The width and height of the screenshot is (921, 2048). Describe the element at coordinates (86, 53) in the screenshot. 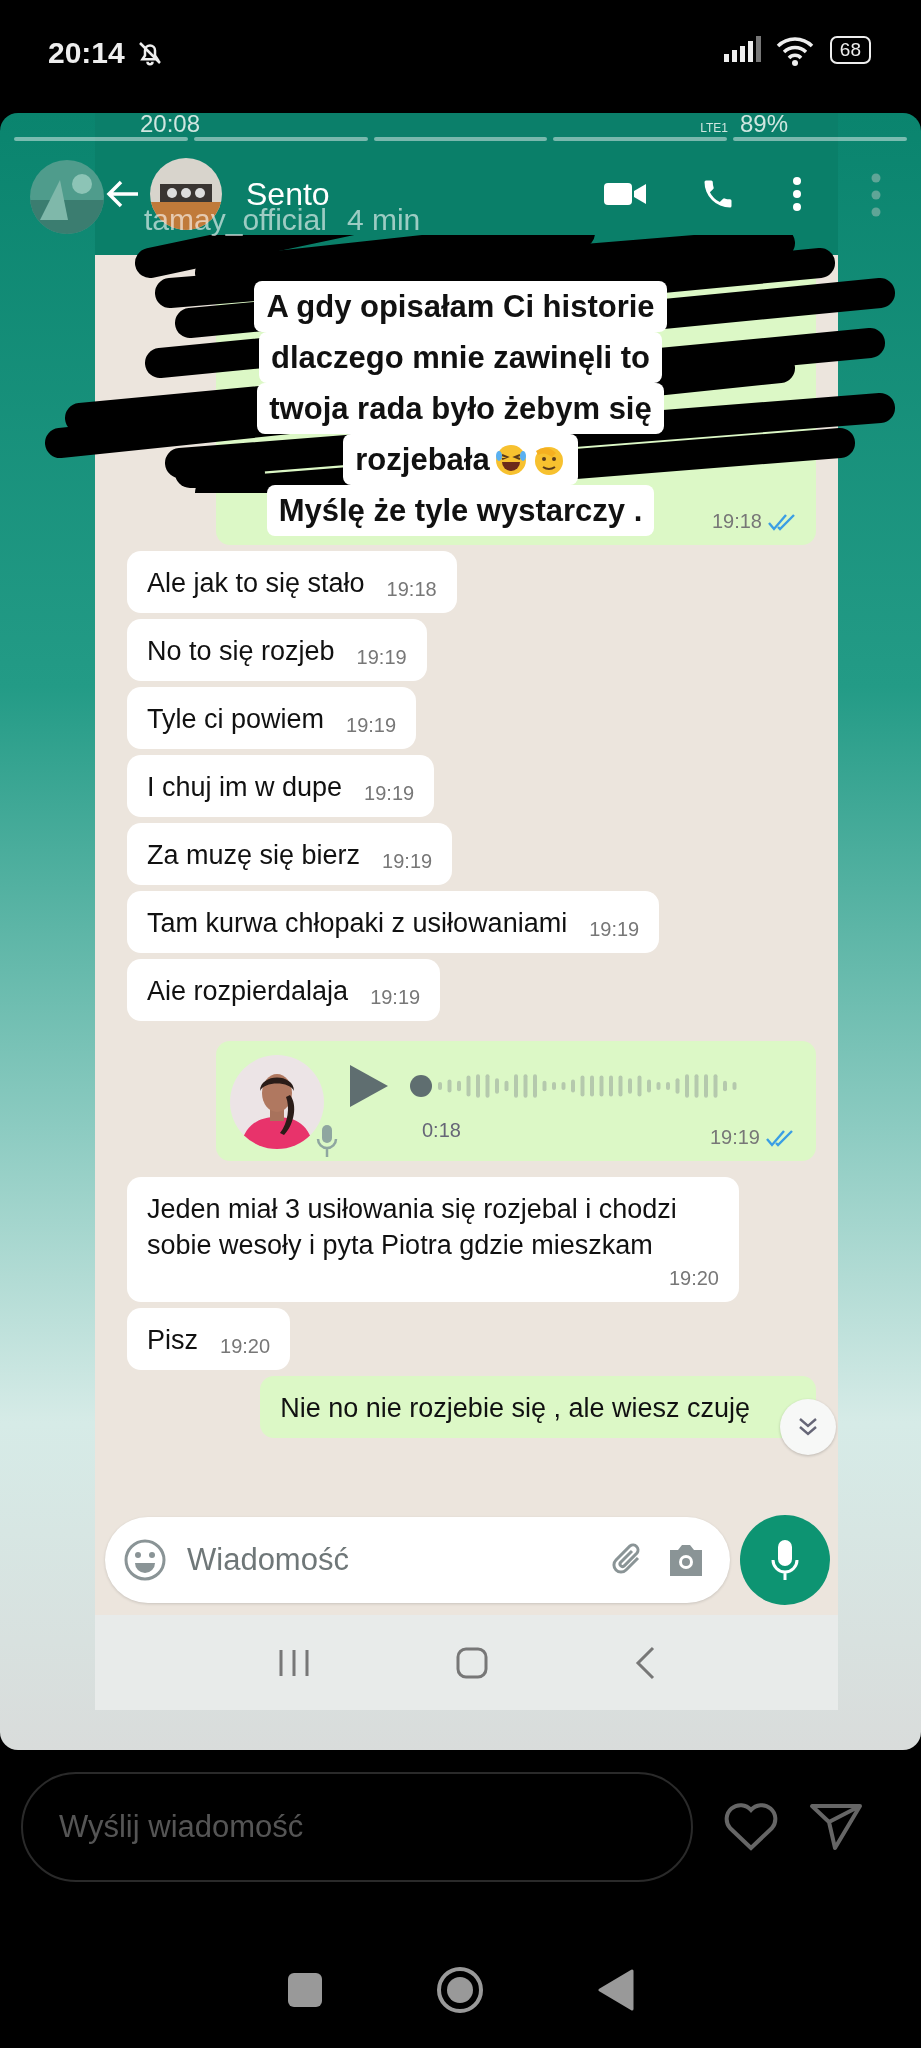

I see `status-time: 20:14` at that location.